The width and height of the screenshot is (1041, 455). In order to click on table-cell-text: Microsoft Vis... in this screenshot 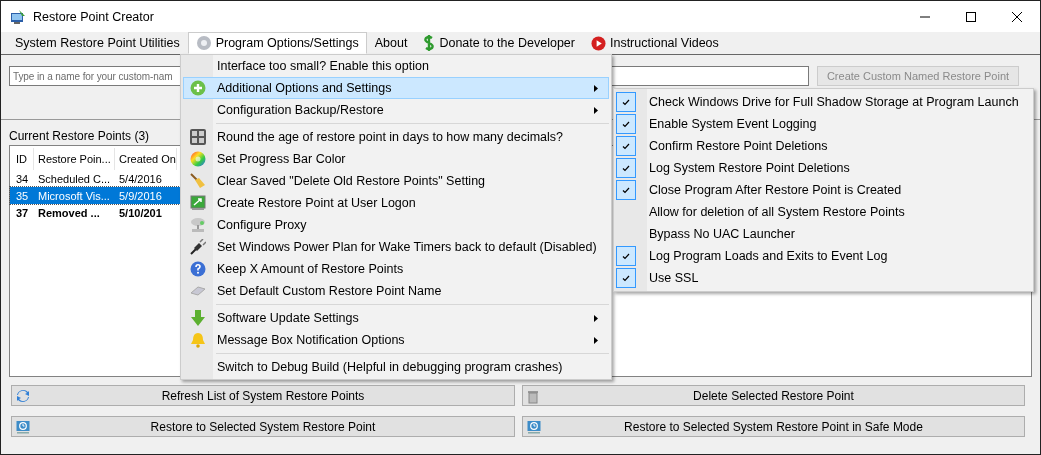, I will do `click(74, 195)`.